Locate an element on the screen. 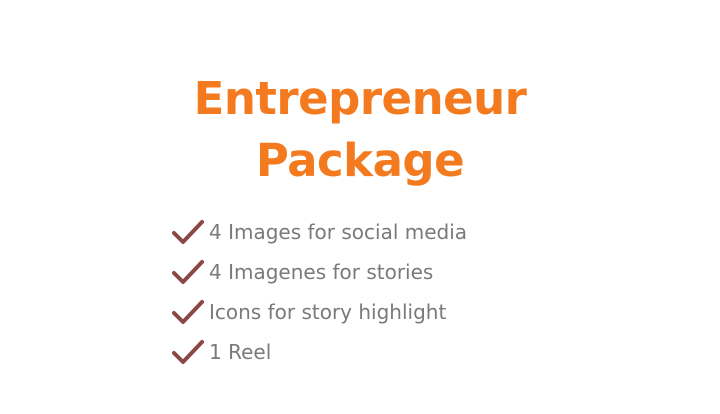 The width and height of the screenshot is (720, 414). feature-item: Icons for story highlight is located at coordinates (319, 312).